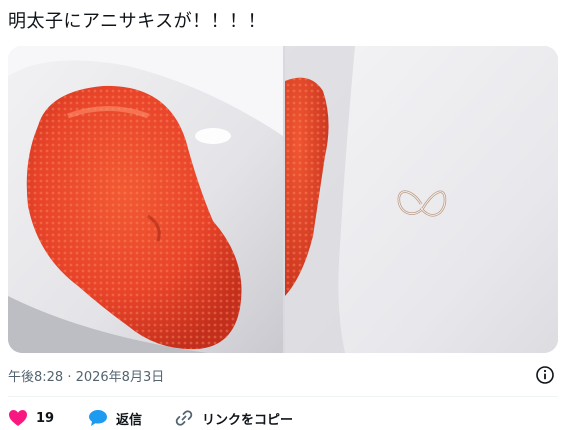 The height and width of the screenshot is (430, 576). I want to click on divider, so click(283, 396).